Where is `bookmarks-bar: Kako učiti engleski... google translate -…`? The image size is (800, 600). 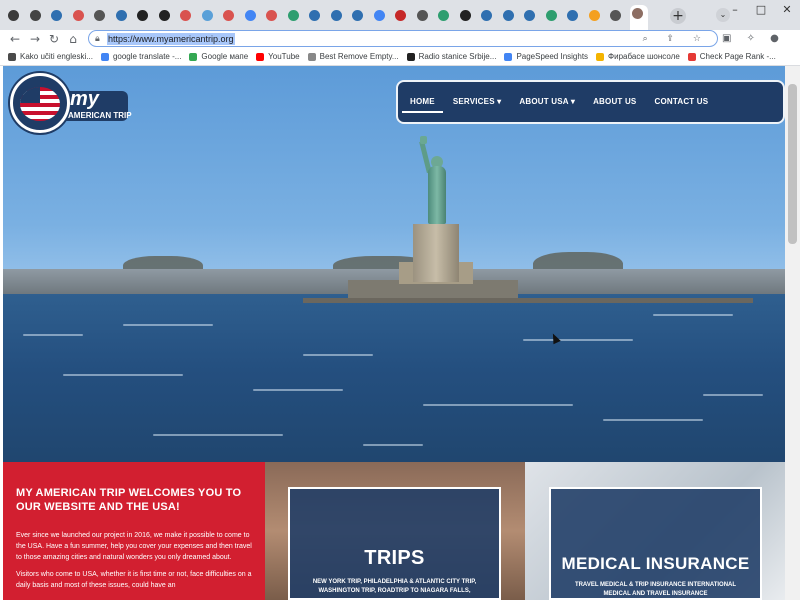 bookmarks-bar: Kako učiti engleski... google translate -… is located at coordinates (400, 57).